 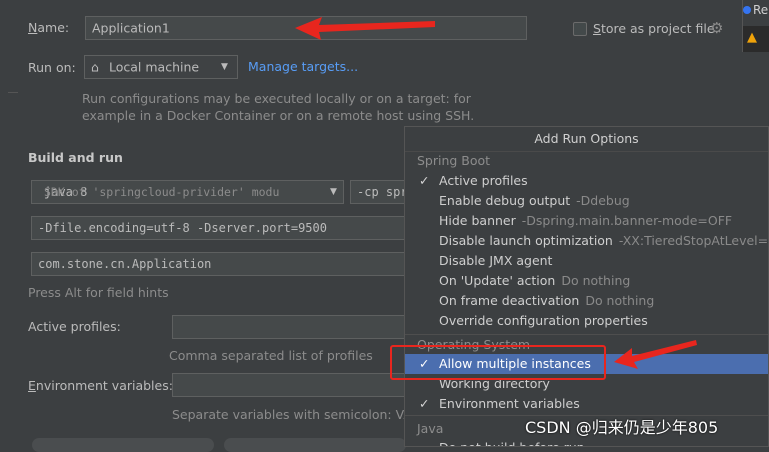 I want to click on main-class-value: com.stone.cn.Application, so click(x=125, y=264).